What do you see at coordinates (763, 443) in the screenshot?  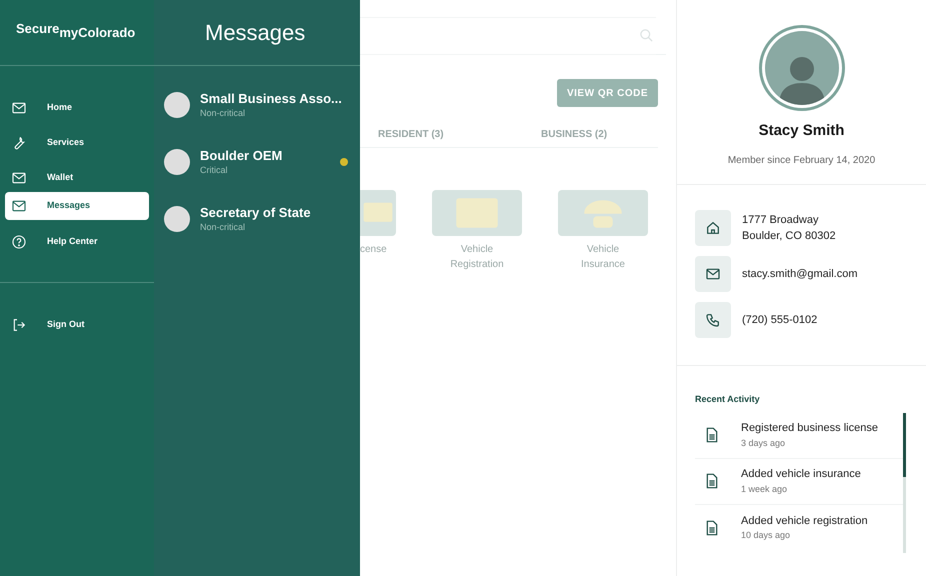 I see `activity-time: 3 days ago` at bounding box center [763, 443].